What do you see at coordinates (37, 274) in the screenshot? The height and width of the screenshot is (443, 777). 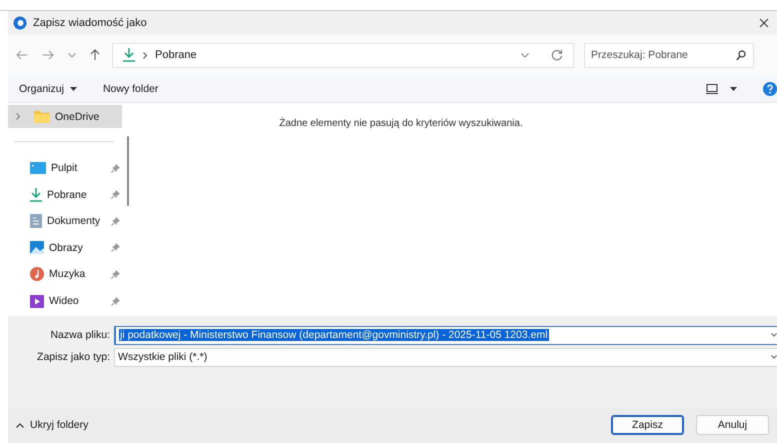 I see `music-icon` at bounding box center [37, 274].